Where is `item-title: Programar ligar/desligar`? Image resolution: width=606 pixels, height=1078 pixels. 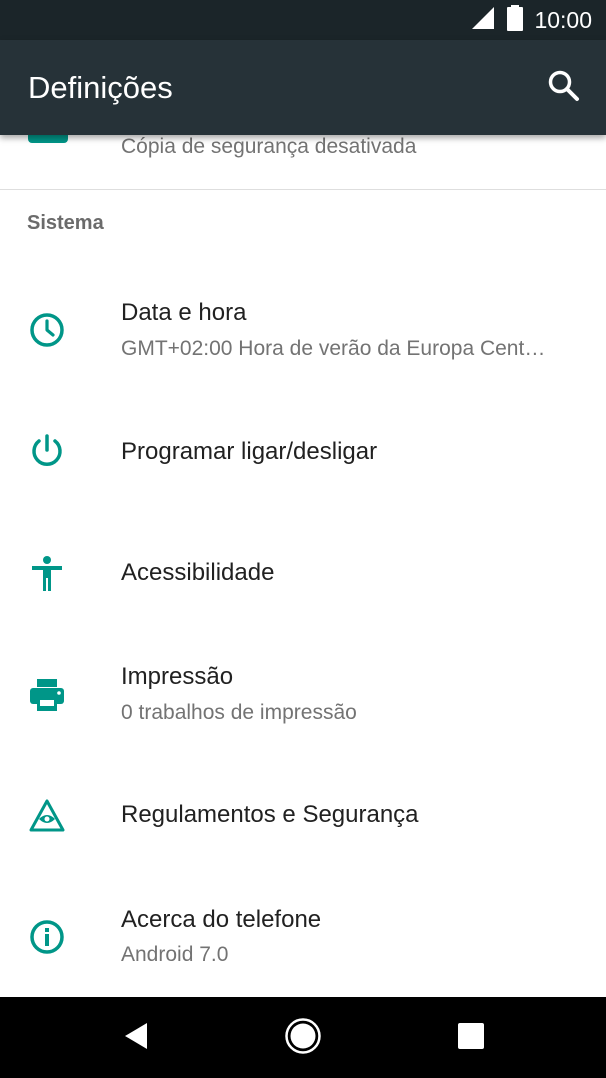 item-title: Programar ligar/desligar is located at coordinates (249, 451).